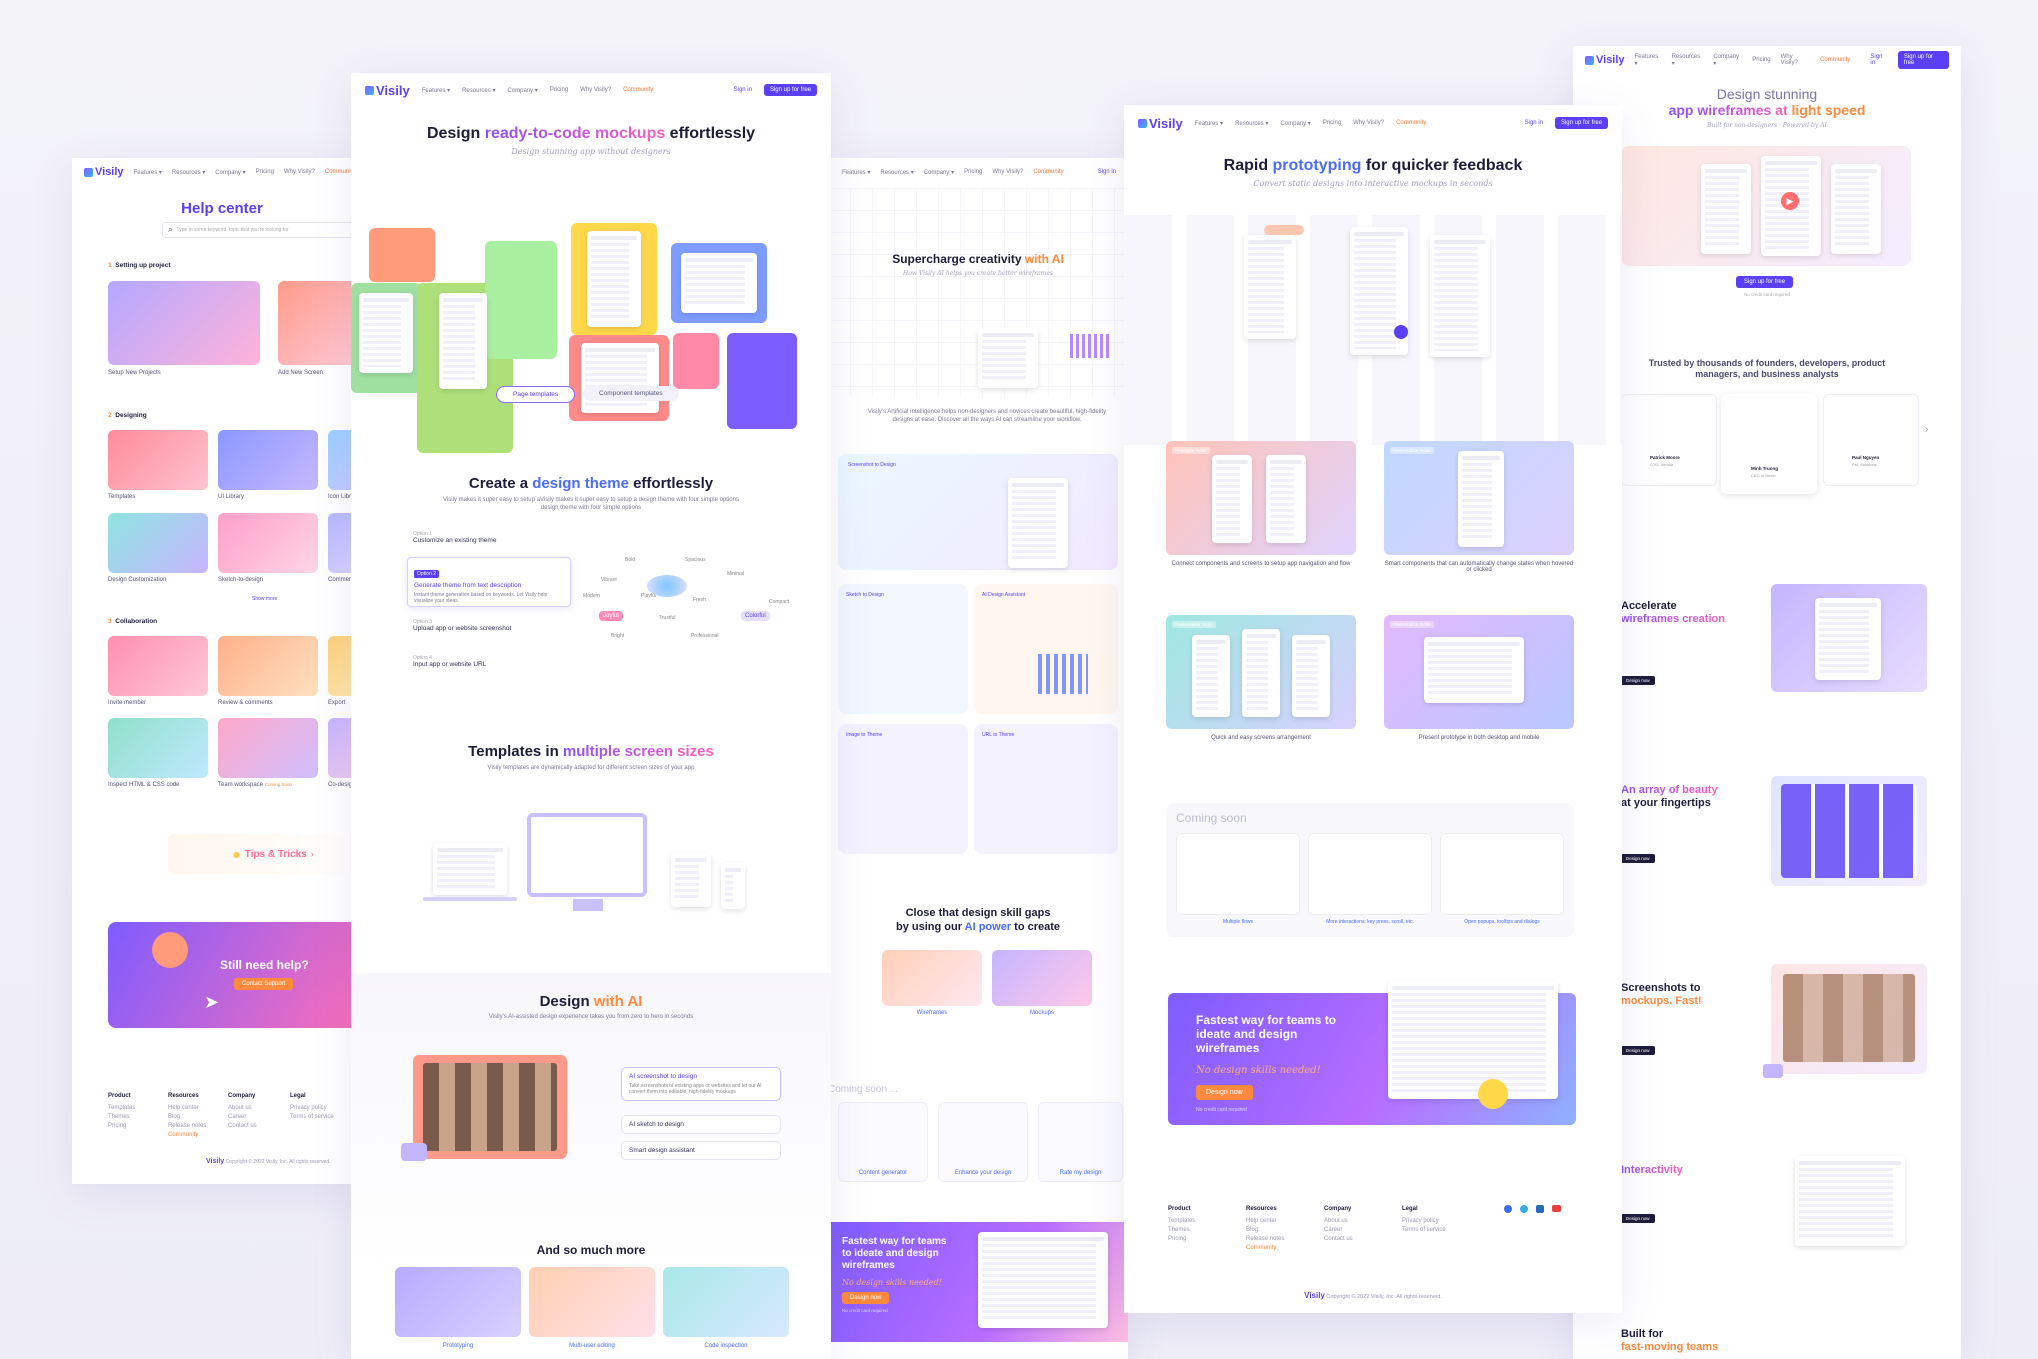 This screenshot has width=2038, height=1359. Describe the element at coordinates (1042, 978) in the screenshot. I see `ai-mockups-card` at that location.